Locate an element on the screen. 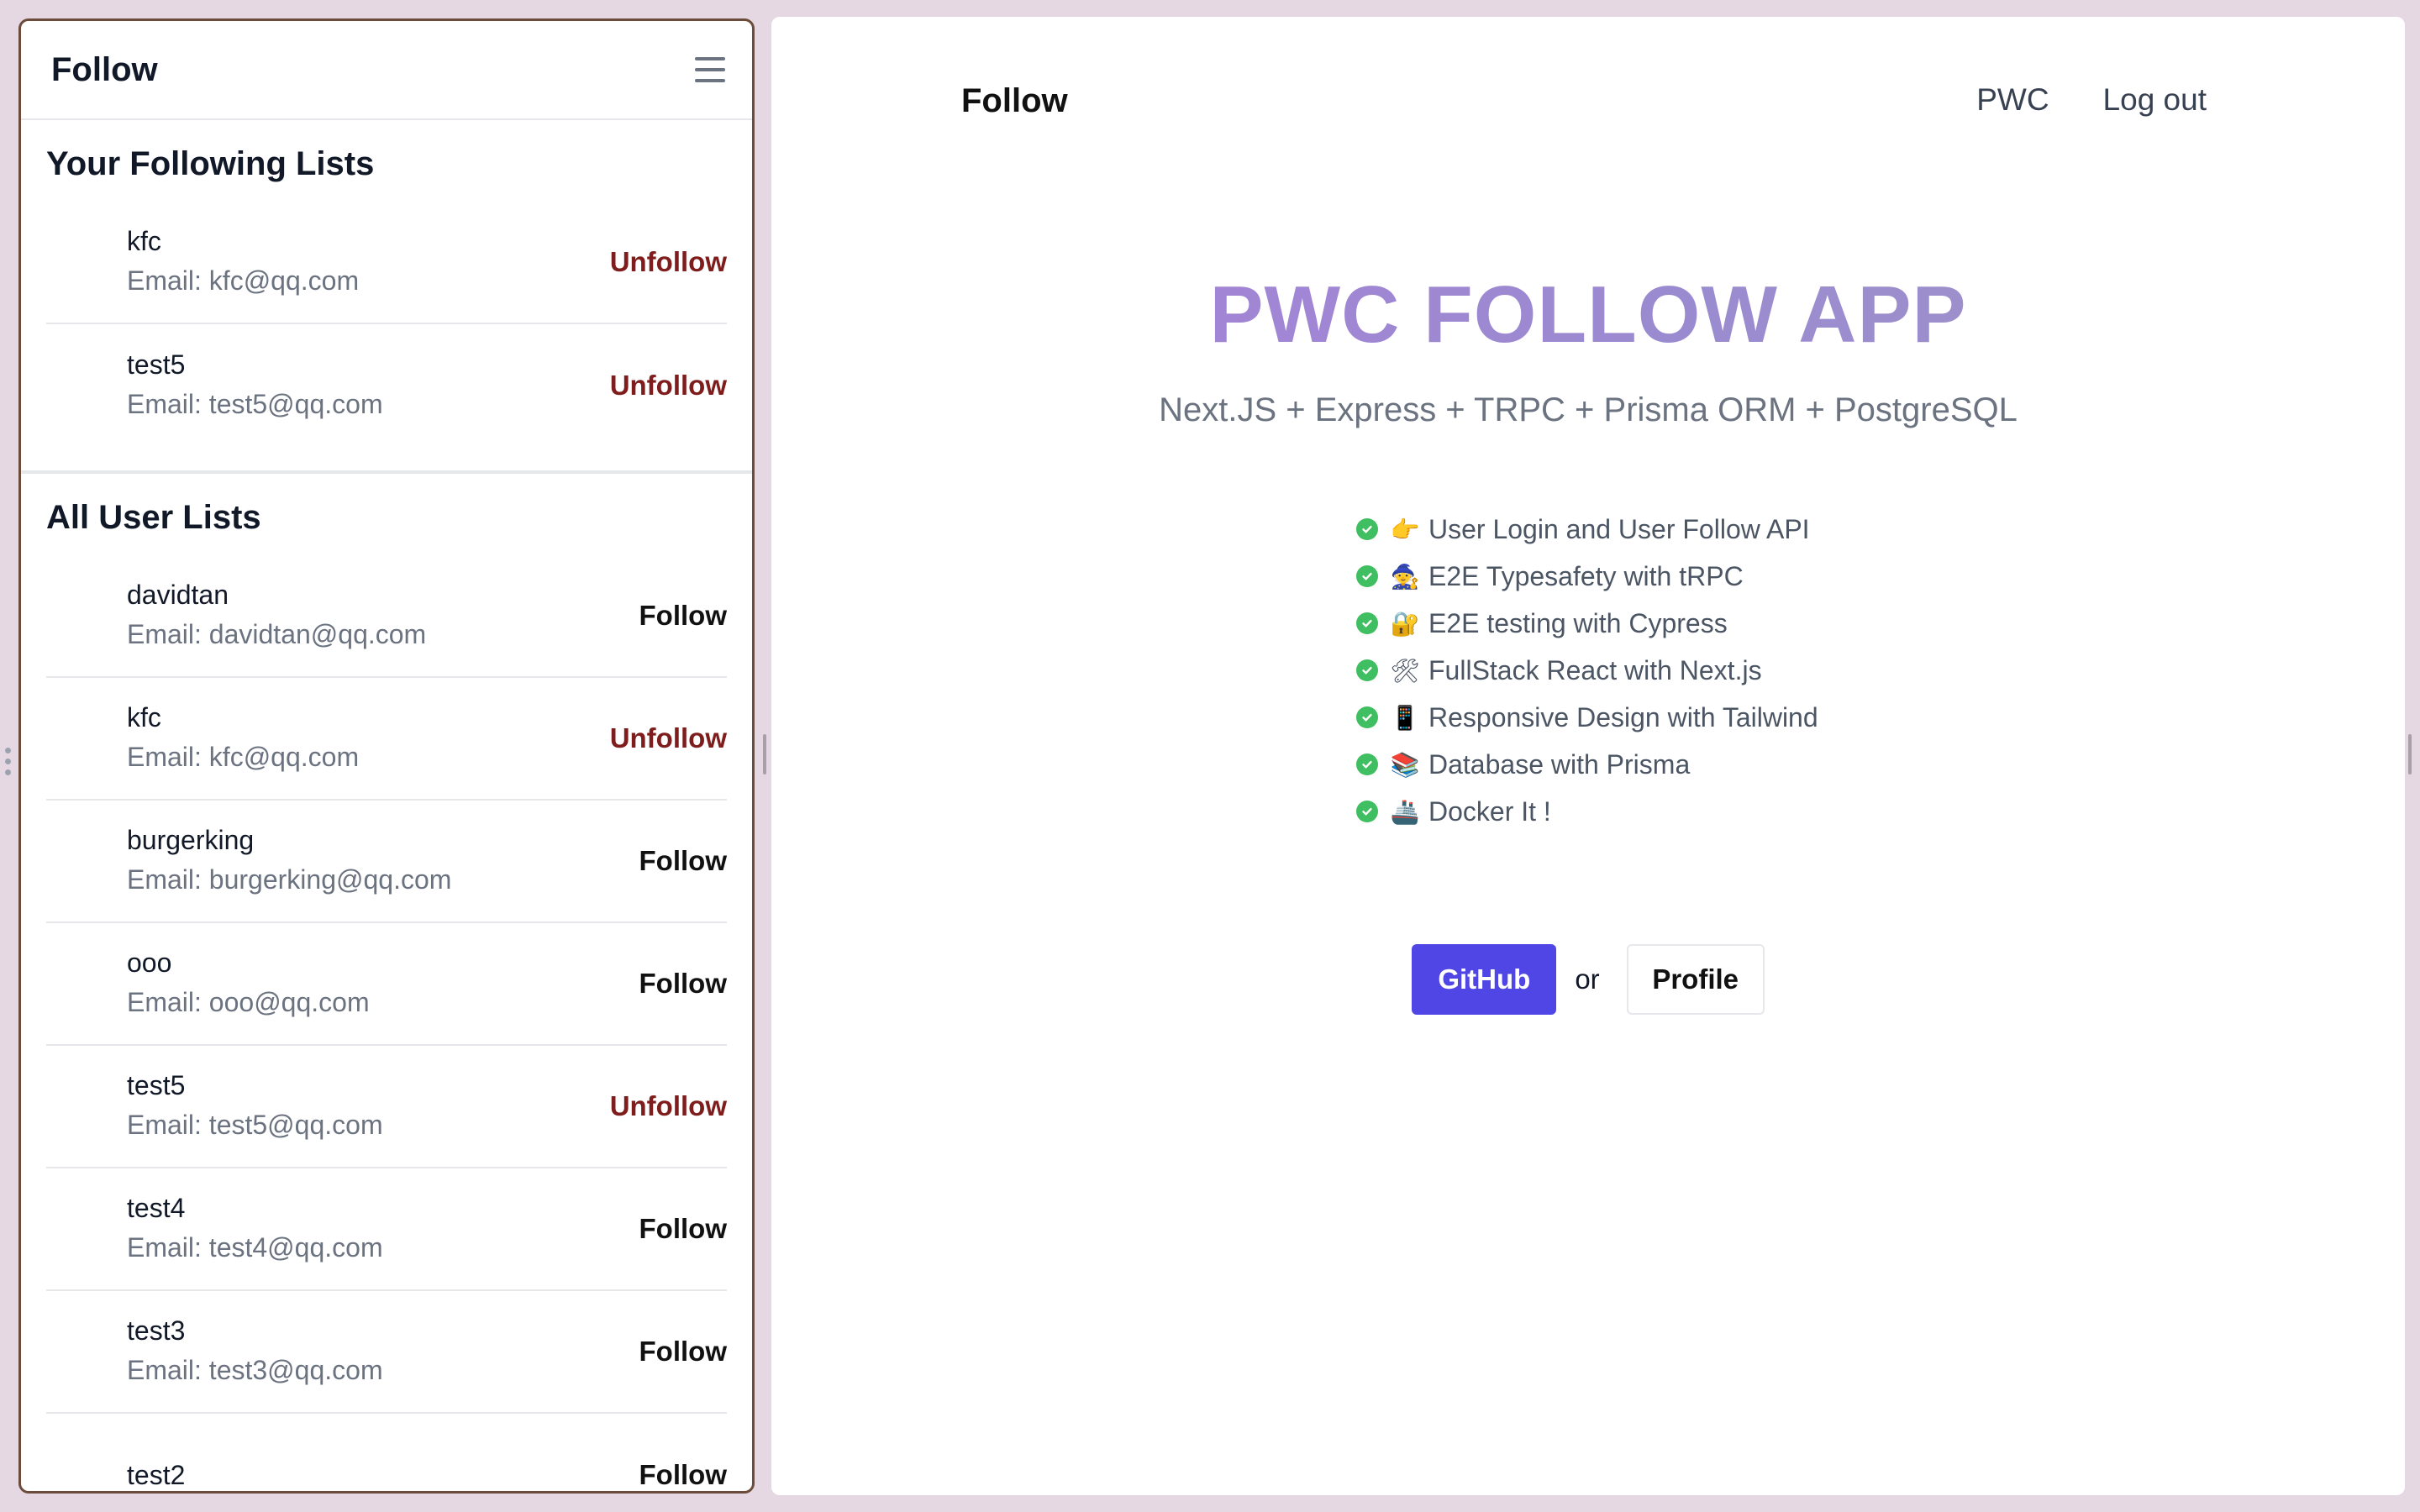  brand-link: Follow is located at coordinates (1015, 101).